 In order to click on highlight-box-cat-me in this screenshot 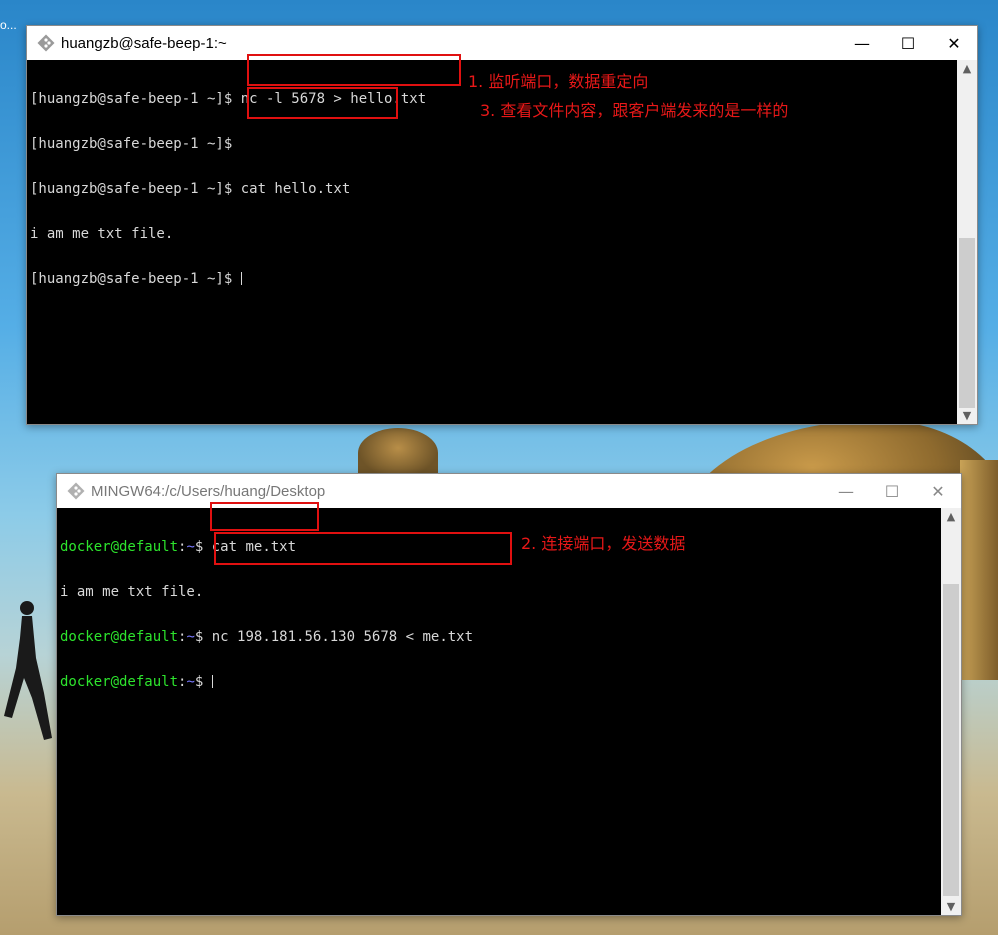, I will do `click(264, 516)`.